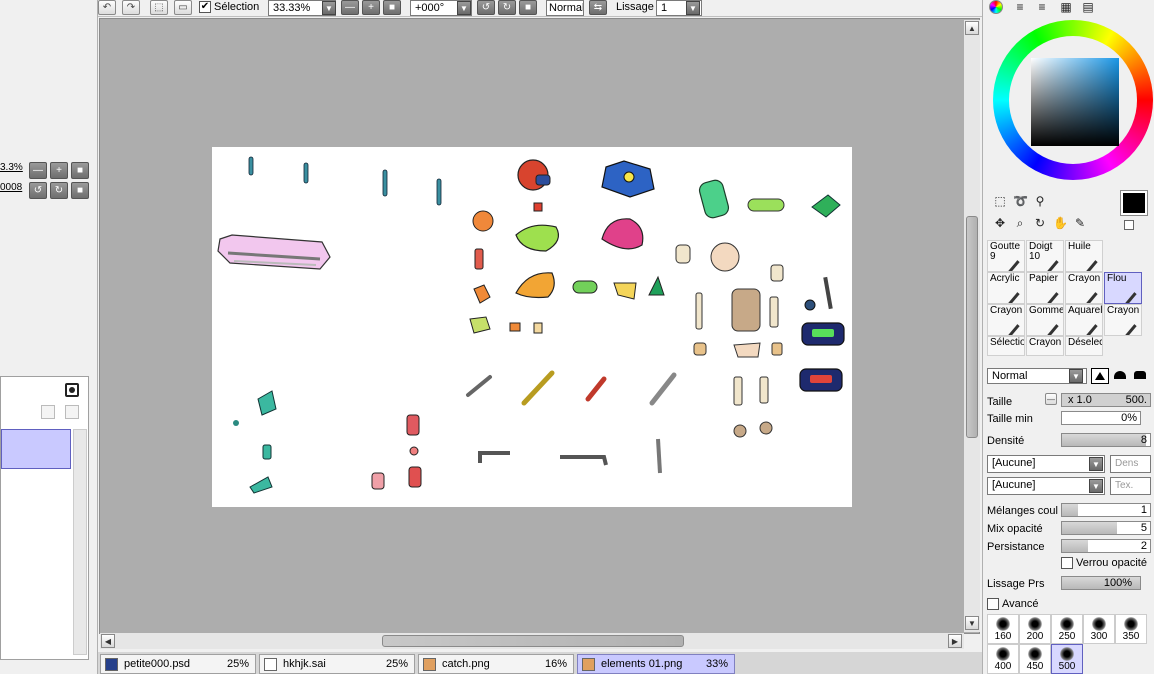 This screenshot has height=674, width=1154. What do you see at coordinates (1067, 629) in the screenshot?
I see `brush-size-250: 250` at bounding box center [1067, 629].